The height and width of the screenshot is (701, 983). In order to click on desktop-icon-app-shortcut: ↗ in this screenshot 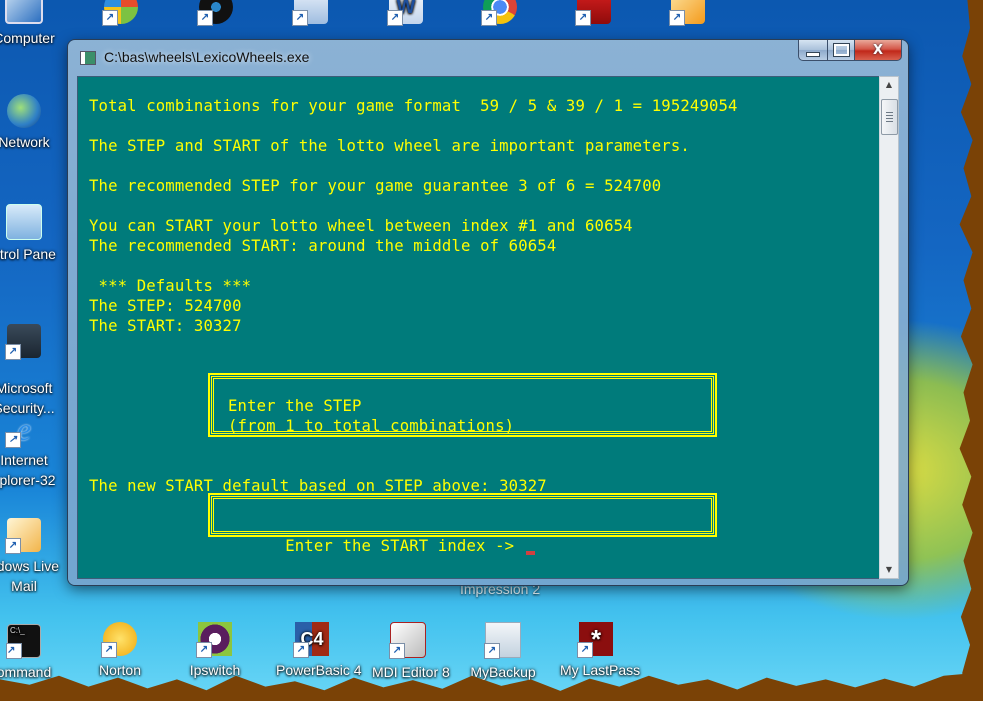, I will do `click(688, 14)`.